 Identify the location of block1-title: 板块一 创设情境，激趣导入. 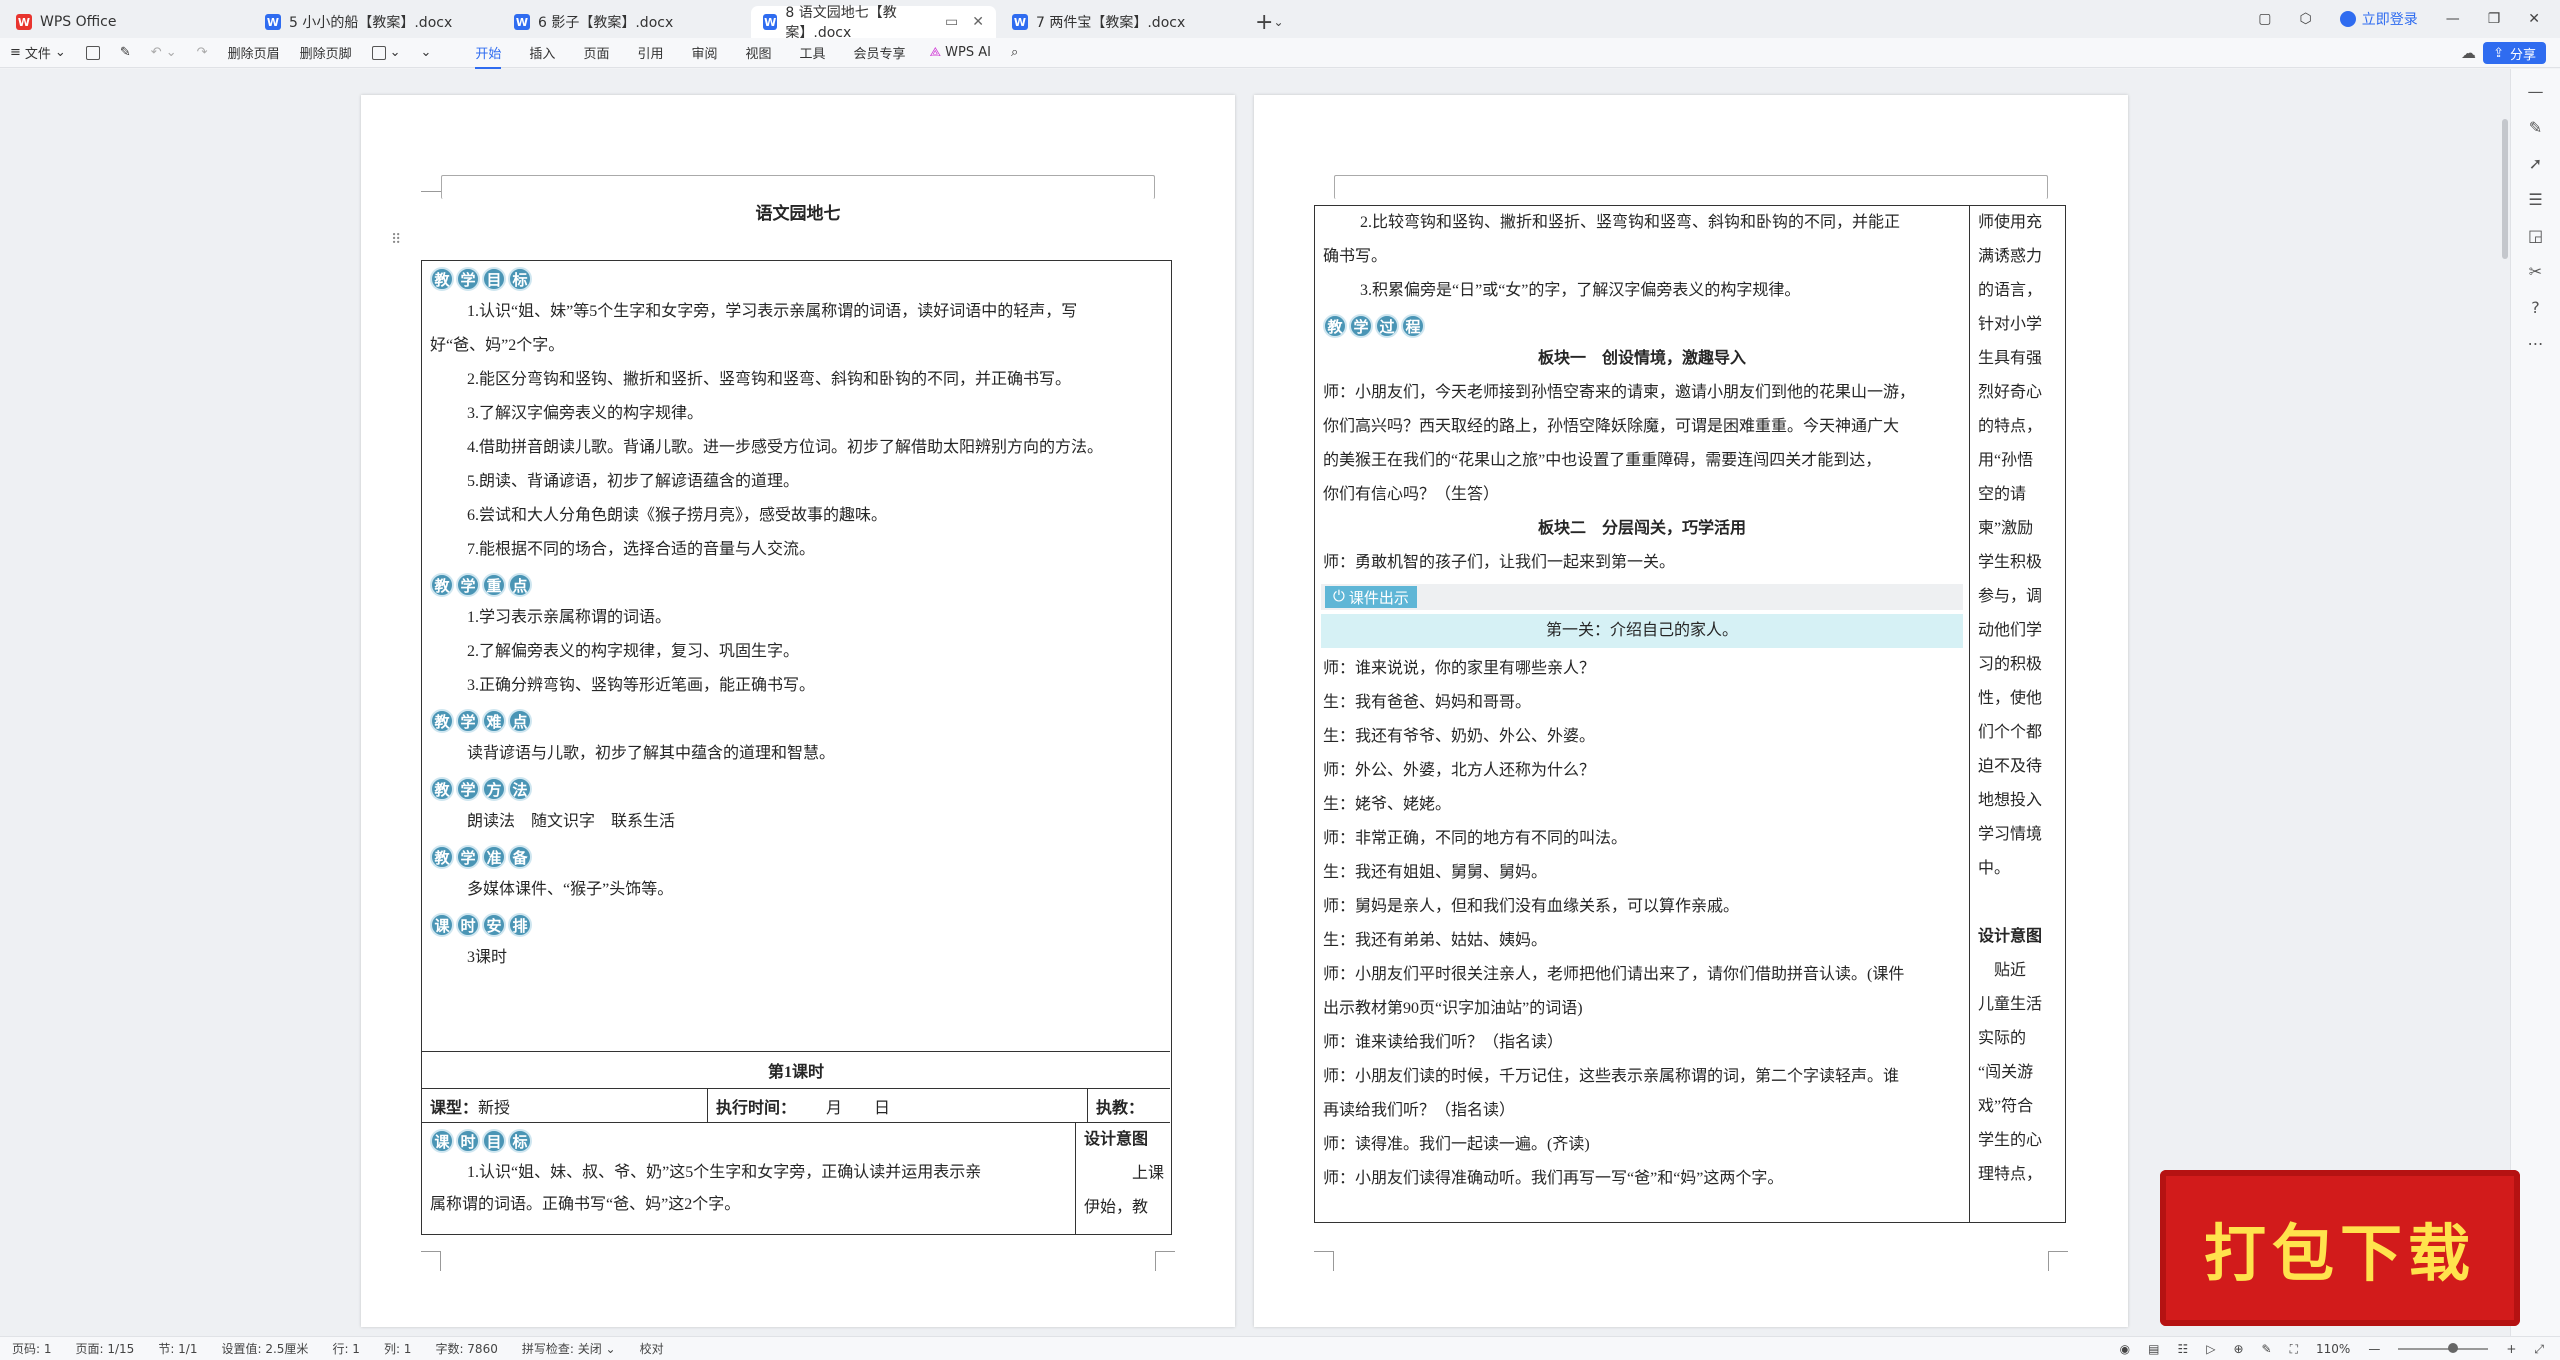
(1641, 358).